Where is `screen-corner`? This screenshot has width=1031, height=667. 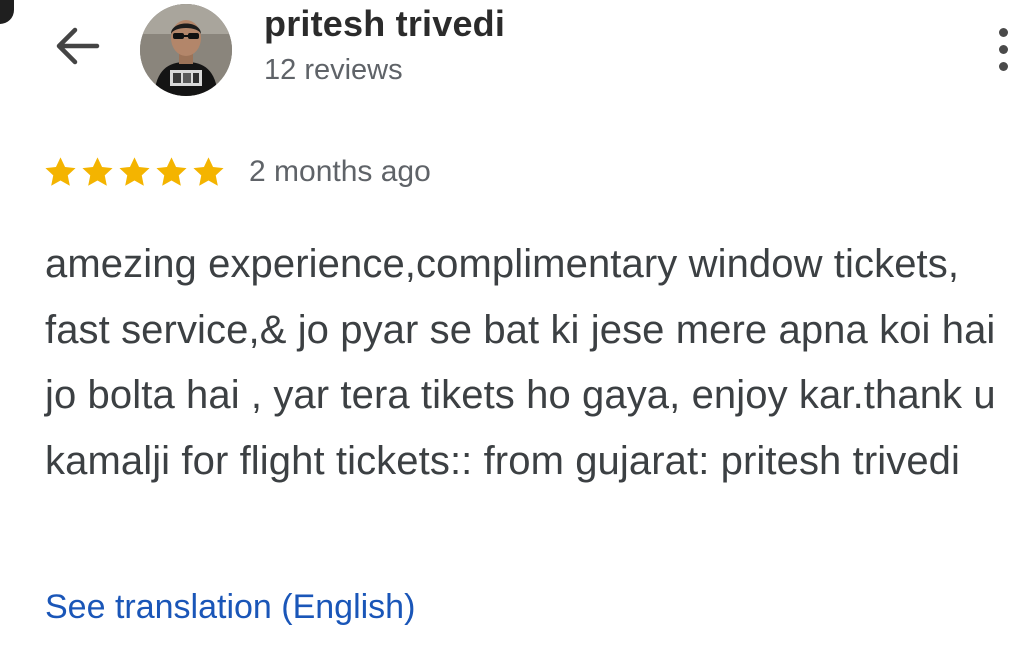 screen-corner is located at coordinates (7, 12).